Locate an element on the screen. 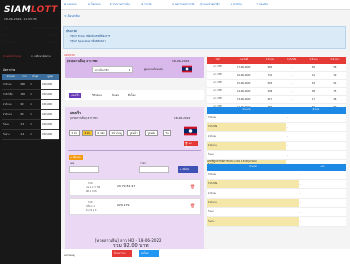 The image size is (350, 264). logo-accent: LOTT is located at coordinates (44, 10).